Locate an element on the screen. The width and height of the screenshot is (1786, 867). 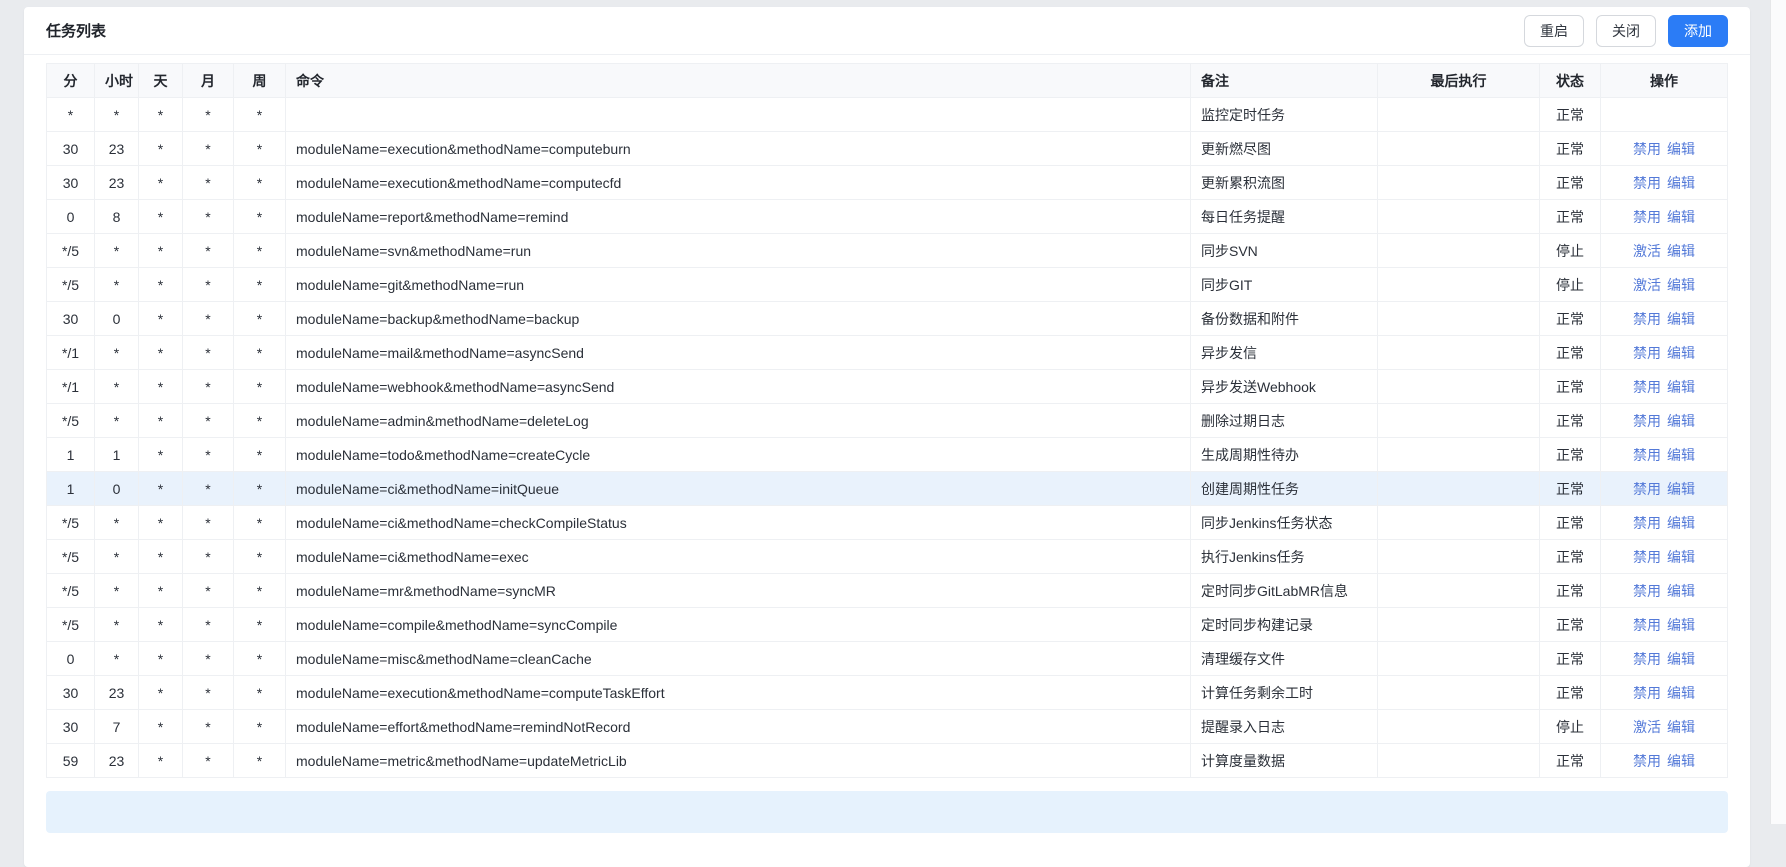
browser-scrollbar is located at coordinates (1778, 412).